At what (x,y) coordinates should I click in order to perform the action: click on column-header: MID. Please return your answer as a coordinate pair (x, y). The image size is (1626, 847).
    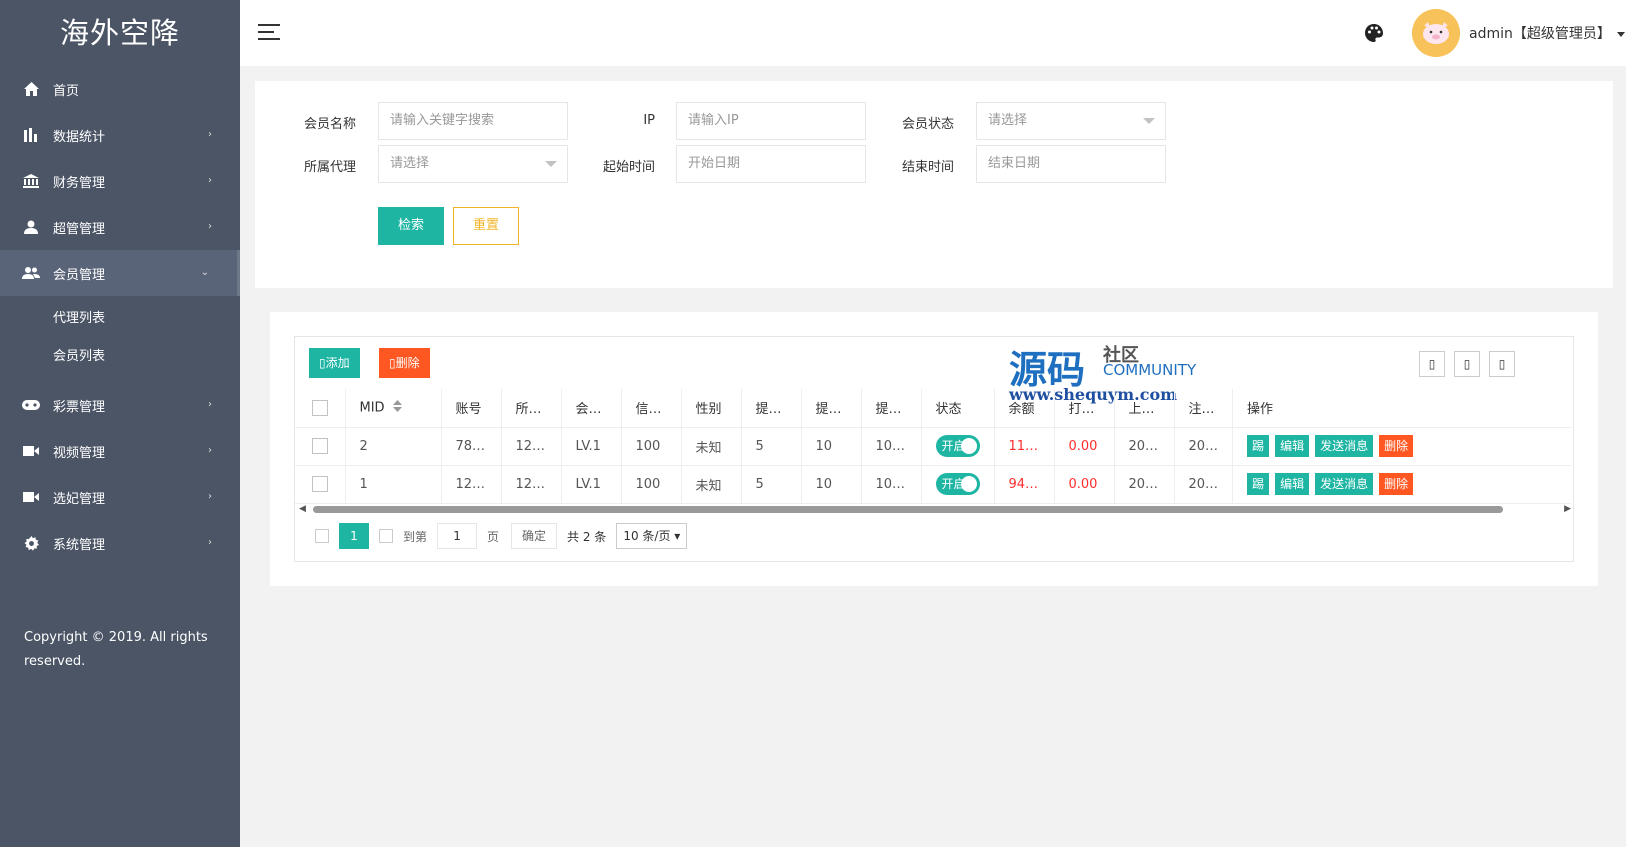
    Looking at the image, I should click on (393, 408).